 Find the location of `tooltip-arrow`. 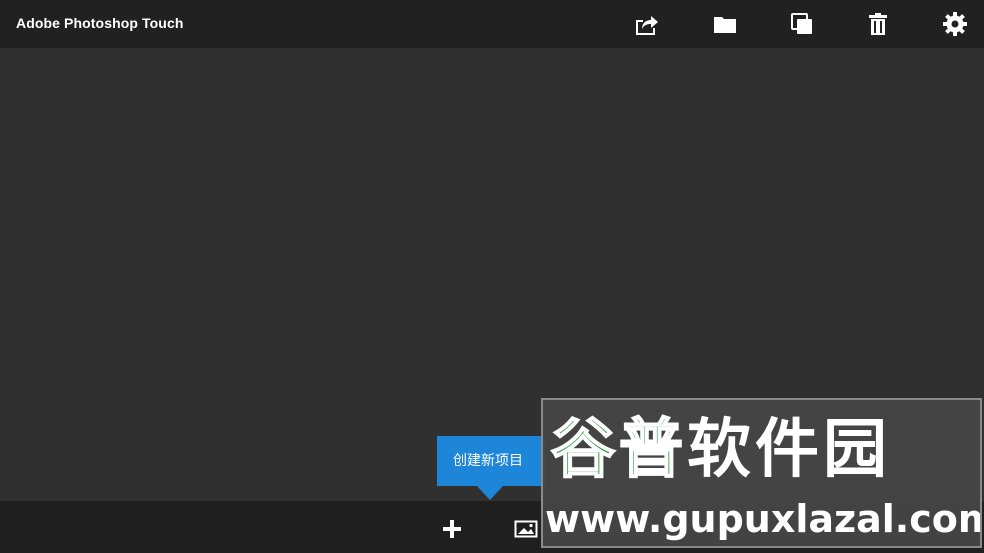

tooltip-arrow is located at coordinates (490, 493).